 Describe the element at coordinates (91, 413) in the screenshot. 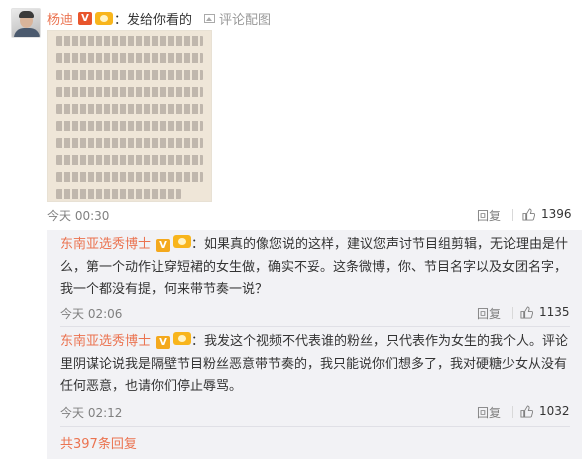

I see `sub-comment-time: 今天 02:12` at that location.